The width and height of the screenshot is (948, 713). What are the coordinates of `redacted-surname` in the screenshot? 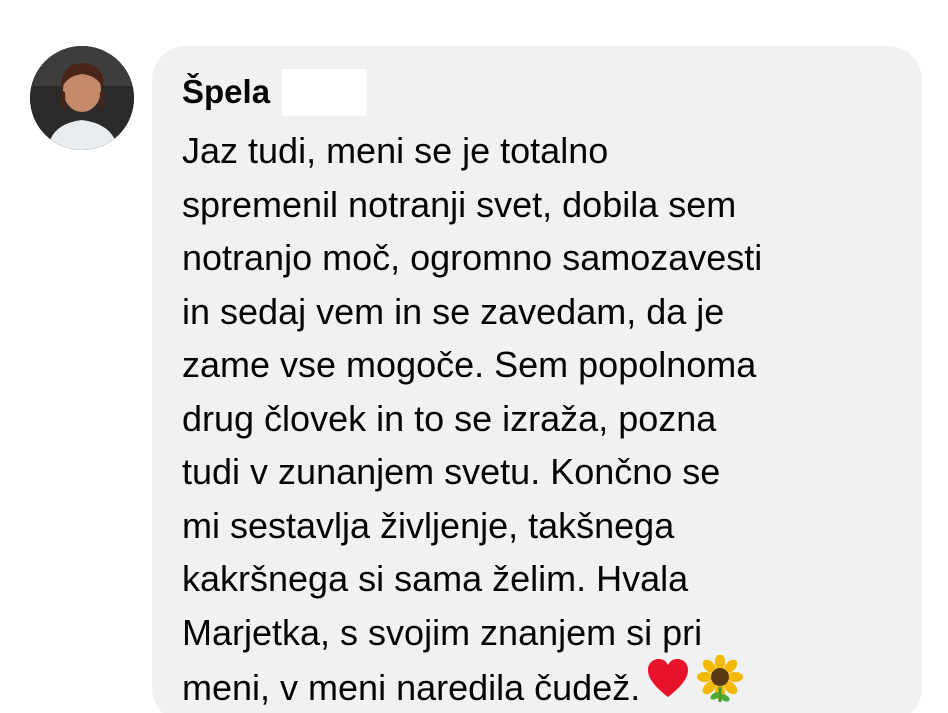 It's located at (325, 92).